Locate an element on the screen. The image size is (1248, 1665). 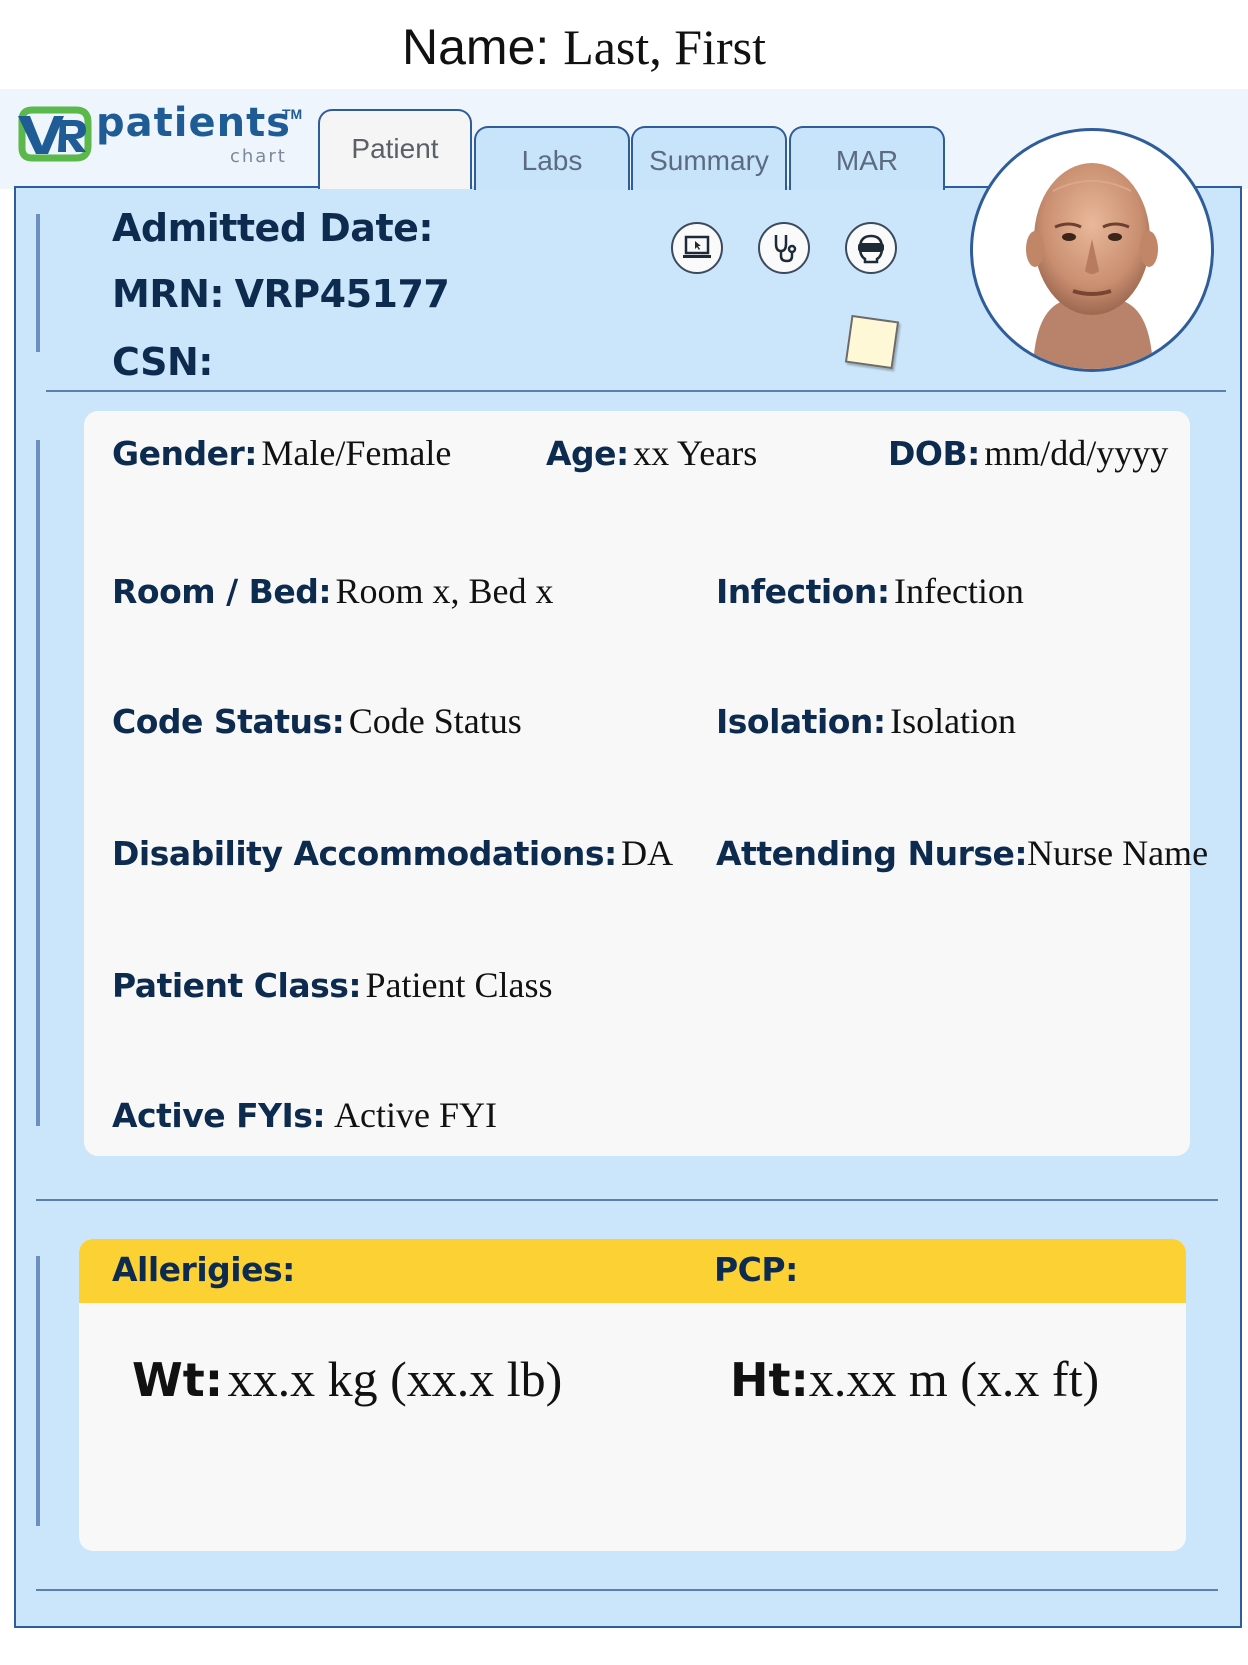
tab-mar: MAR is located at coordinates (867, 158).